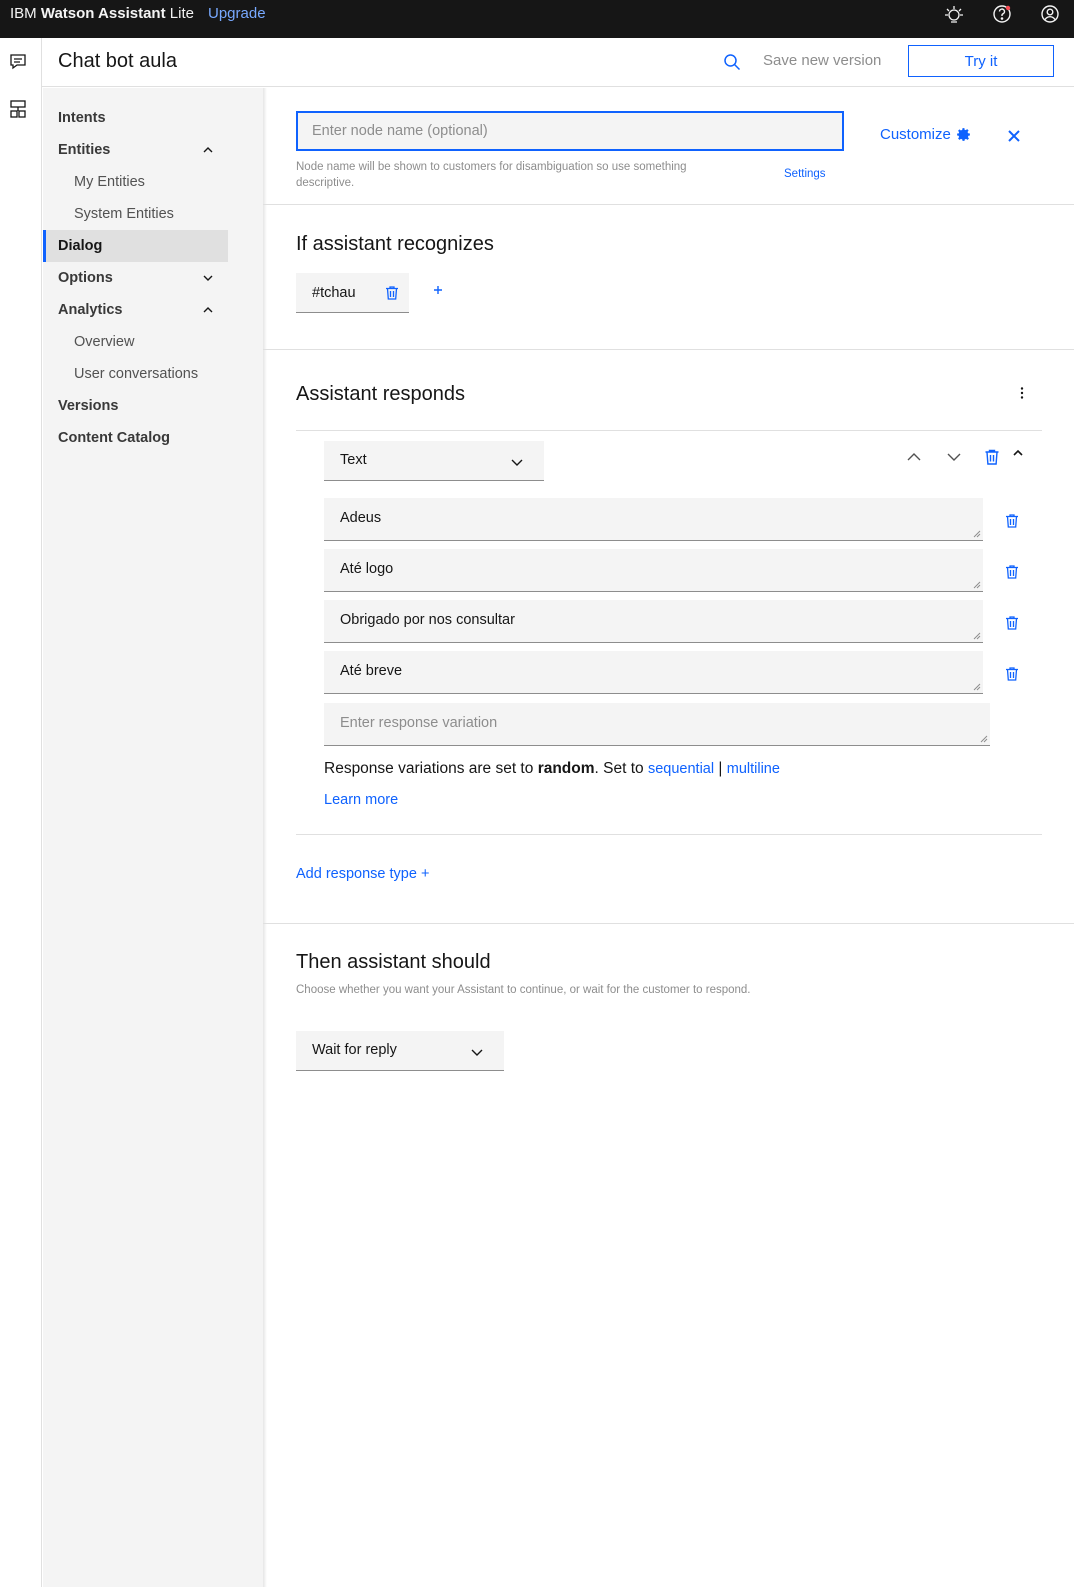 Image resolution: width=1074 pixels, height=1587 pixels. What do you see at coordinates (400, 1051) in the screenshot?
I see `next-action-select: Wait for reply` at bounding box center [400, 1051].